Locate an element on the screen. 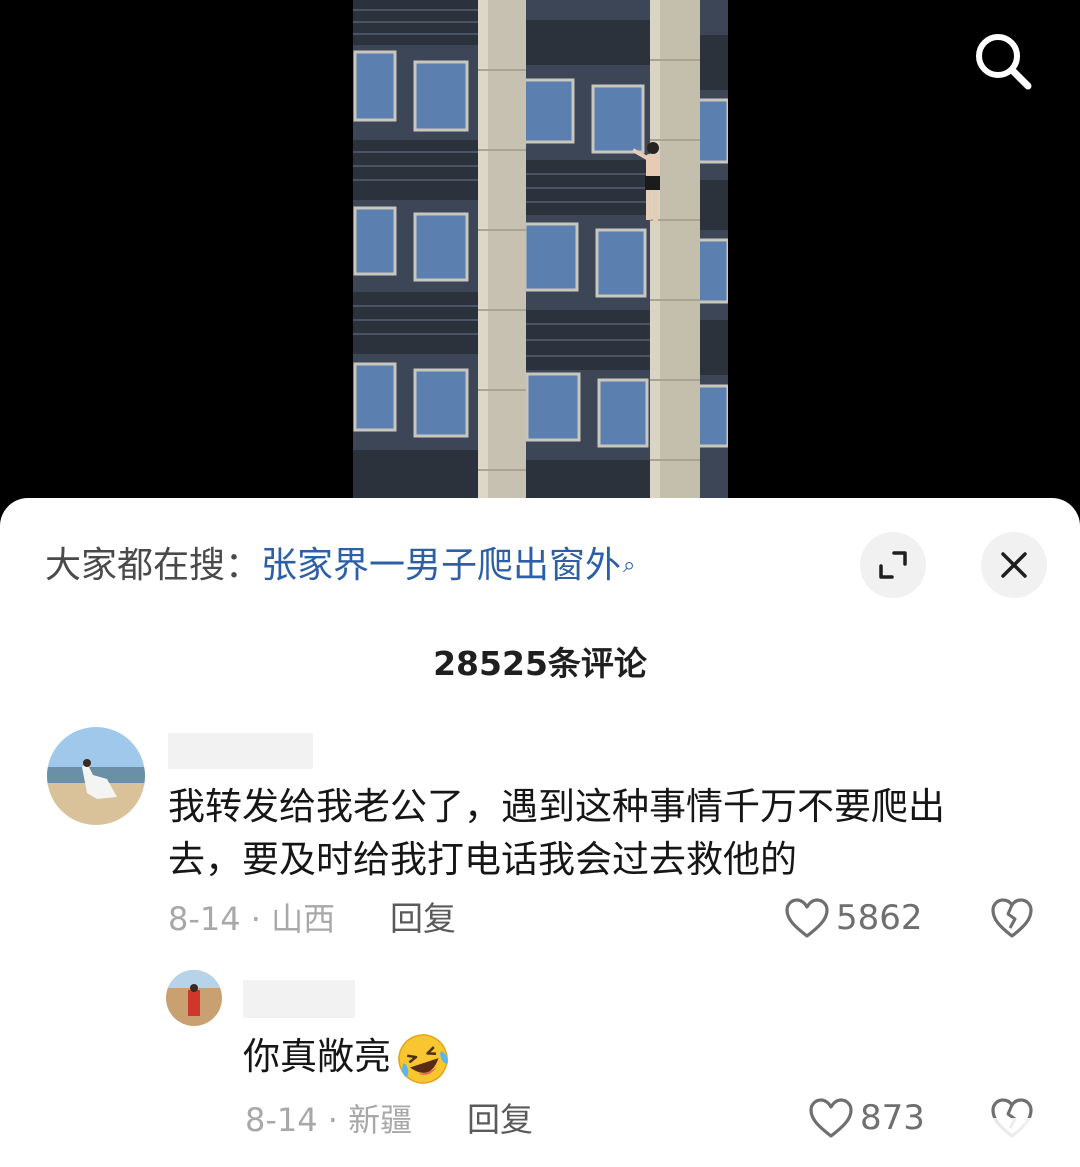 Image resolution: width=1080 pixels, height=1167 pixels. trending-search-line: 大家都在搜：张家界一男子爬出窗外⌕ is located at coordinates (340, 566).